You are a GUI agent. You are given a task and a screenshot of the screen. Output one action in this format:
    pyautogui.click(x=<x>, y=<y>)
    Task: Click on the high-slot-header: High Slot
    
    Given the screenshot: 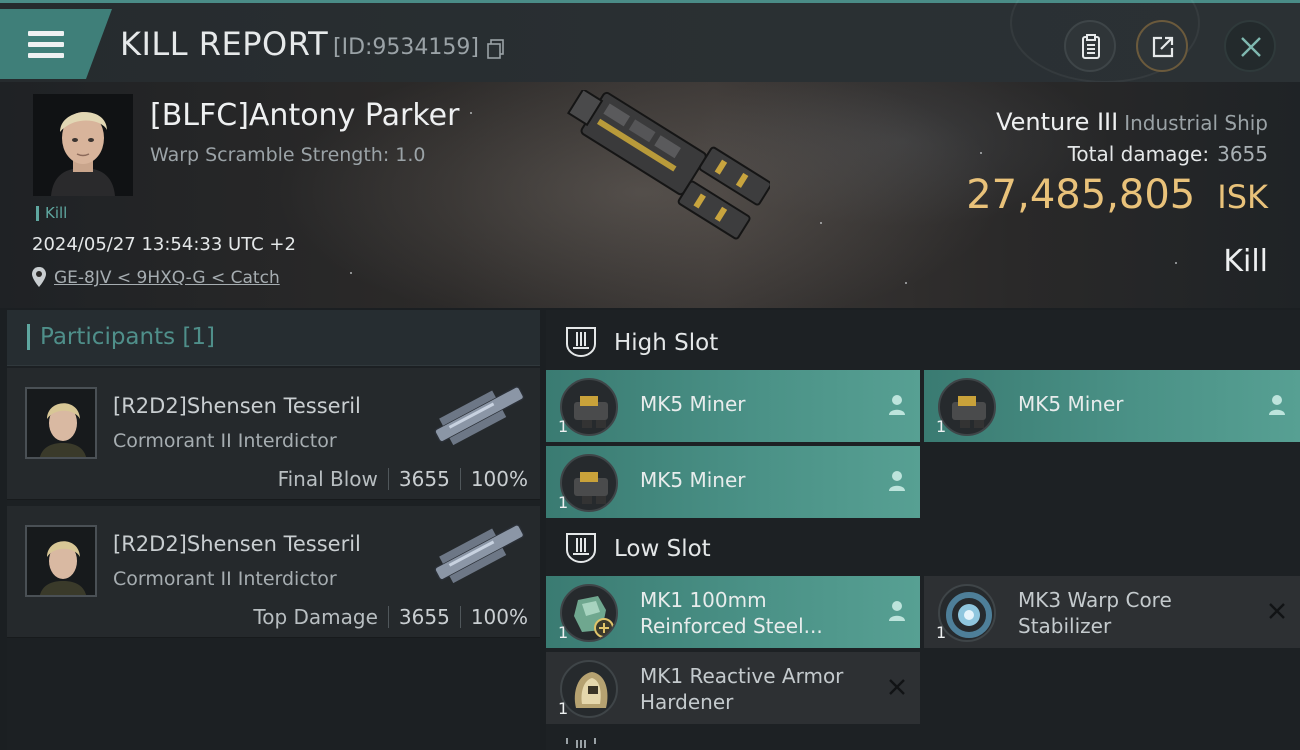 What is the action you would take?
    pyautogui.click(x=923, y=342)
    